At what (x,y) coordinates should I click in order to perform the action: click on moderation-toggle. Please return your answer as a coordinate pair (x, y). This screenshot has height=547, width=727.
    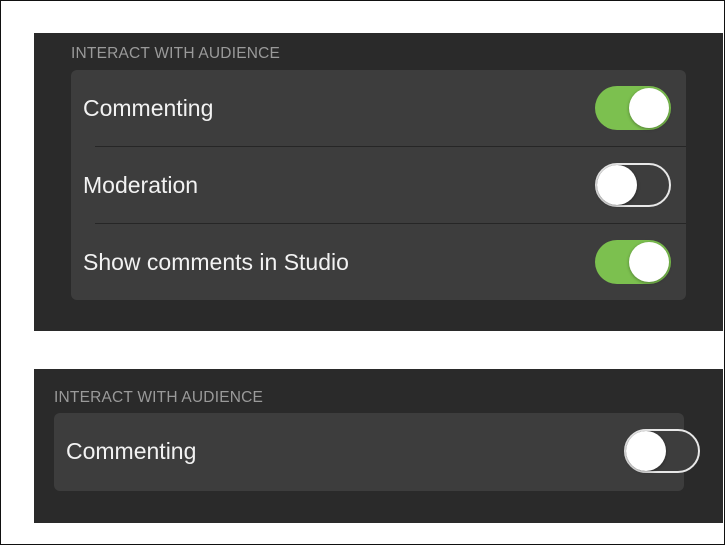
    Looking at the image, I should click on (633, 185).